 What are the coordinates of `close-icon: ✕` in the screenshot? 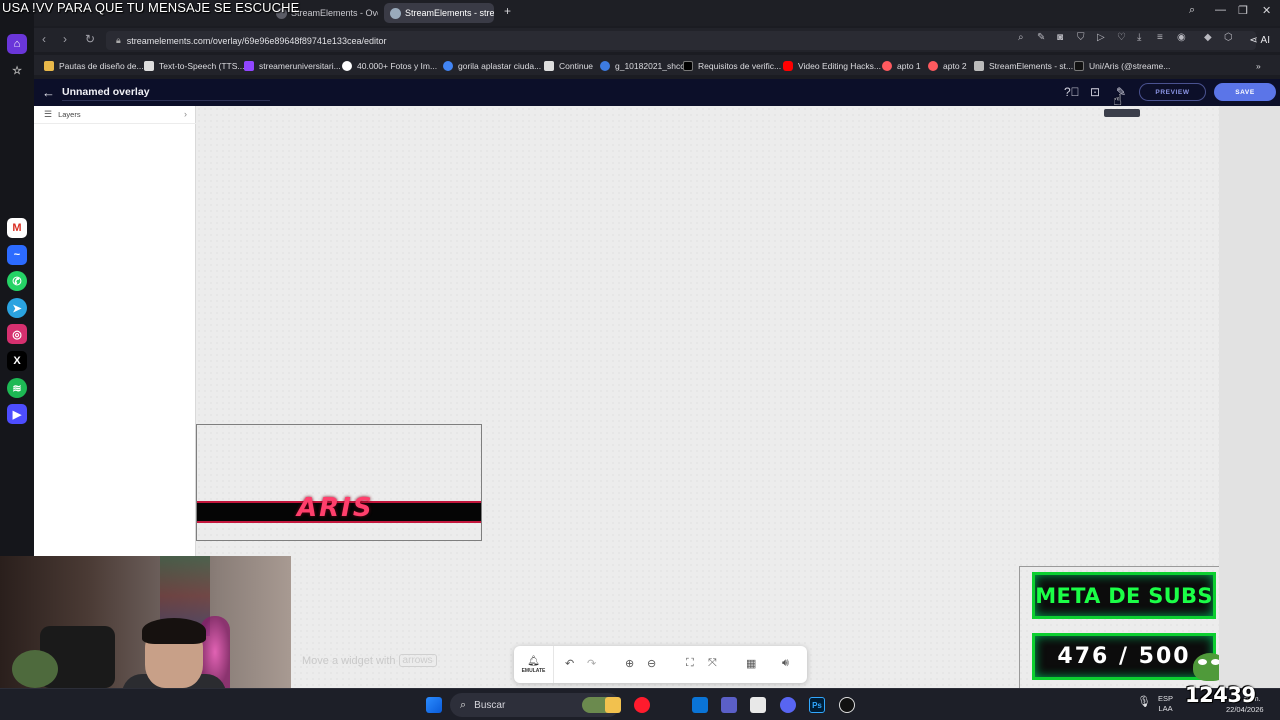 It's located at (1266, 10).